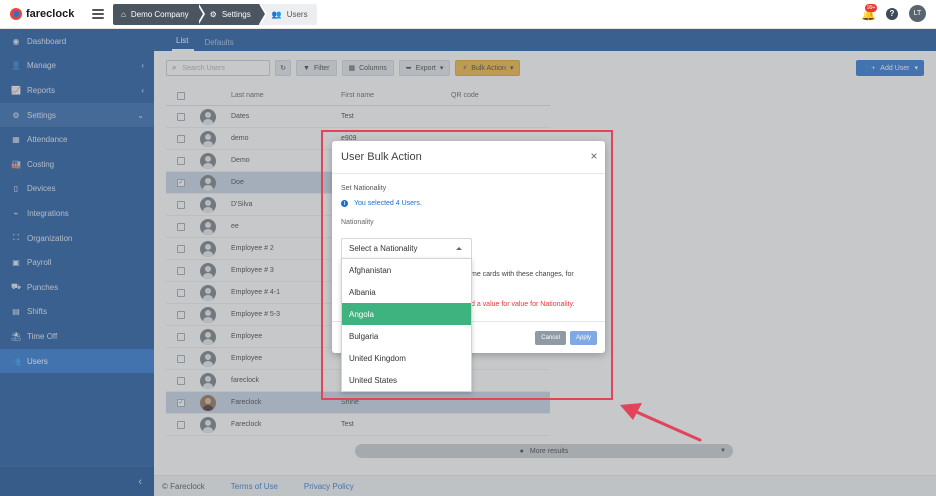 The image size is (936, 496). What do you see at coordinates (183, 43) in the screenshot?
I see `tab-list: List` at bounding box center [183, 43].